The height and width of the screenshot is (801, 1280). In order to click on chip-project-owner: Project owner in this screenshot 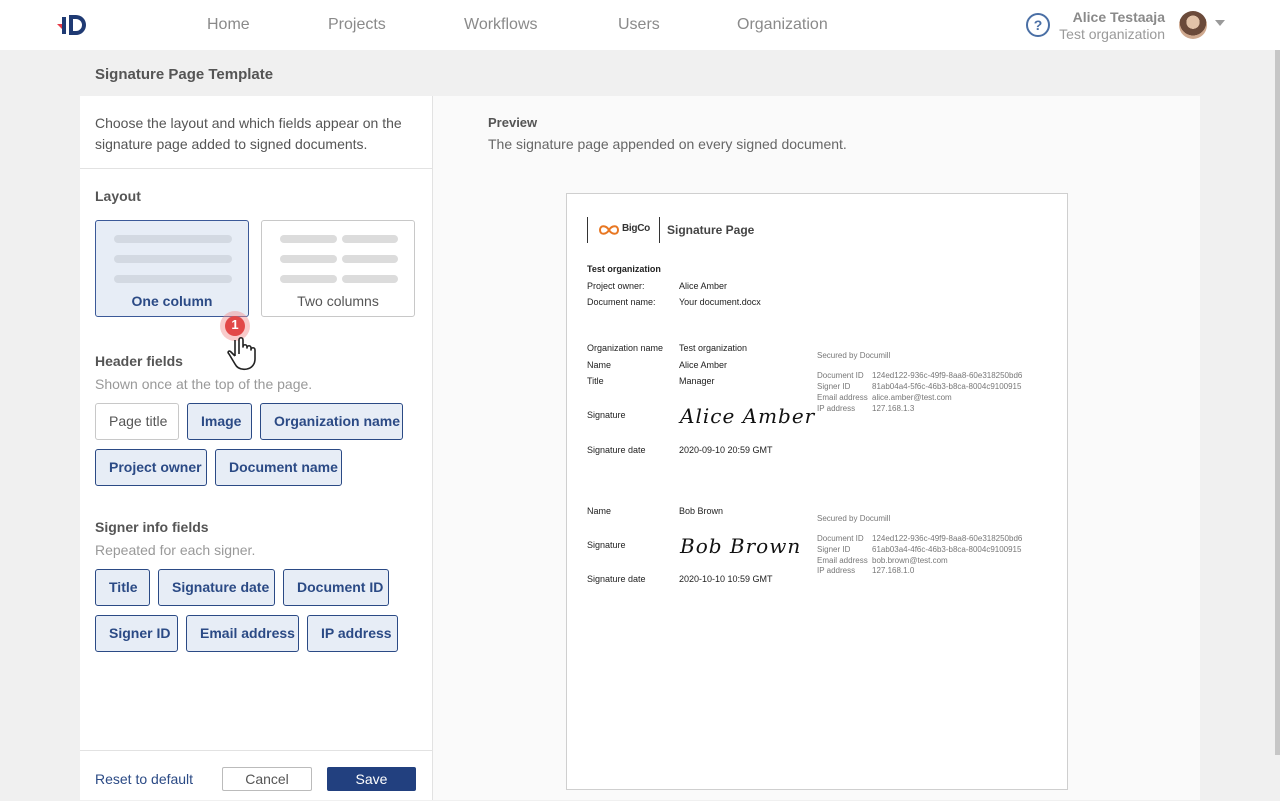, I will do `click(151, 467)`.